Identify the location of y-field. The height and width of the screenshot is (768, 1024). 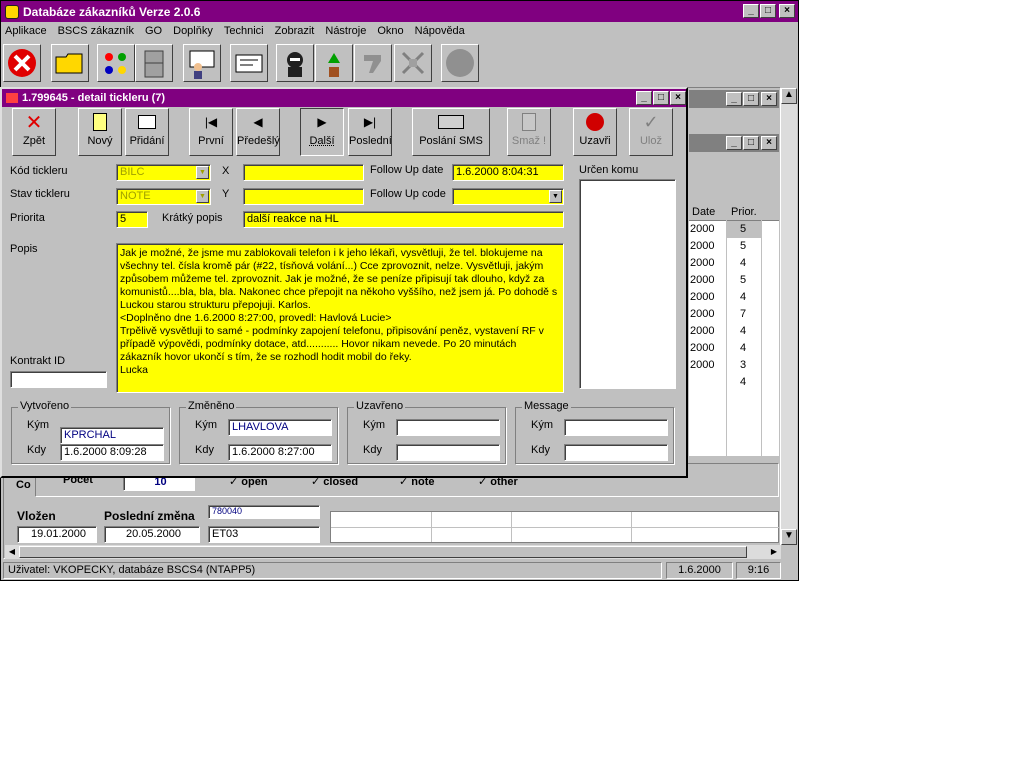
(303, 196).